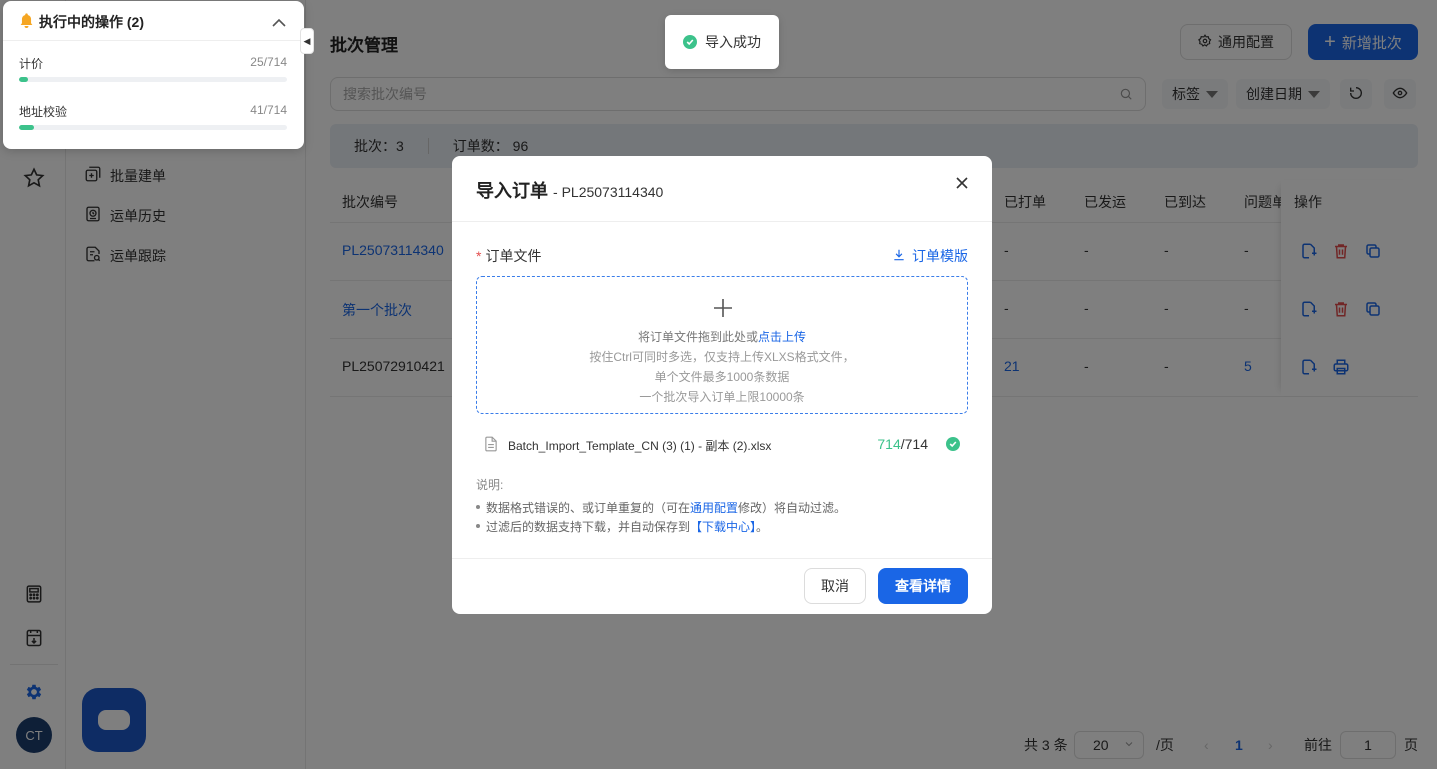 The width and height of the screenshot is (1437, 769). What do you see at coordinates (697, 337) in the screenshot?
I see `drop-text: 将订单文件拖到此处或` at bounding box center [697, 337].